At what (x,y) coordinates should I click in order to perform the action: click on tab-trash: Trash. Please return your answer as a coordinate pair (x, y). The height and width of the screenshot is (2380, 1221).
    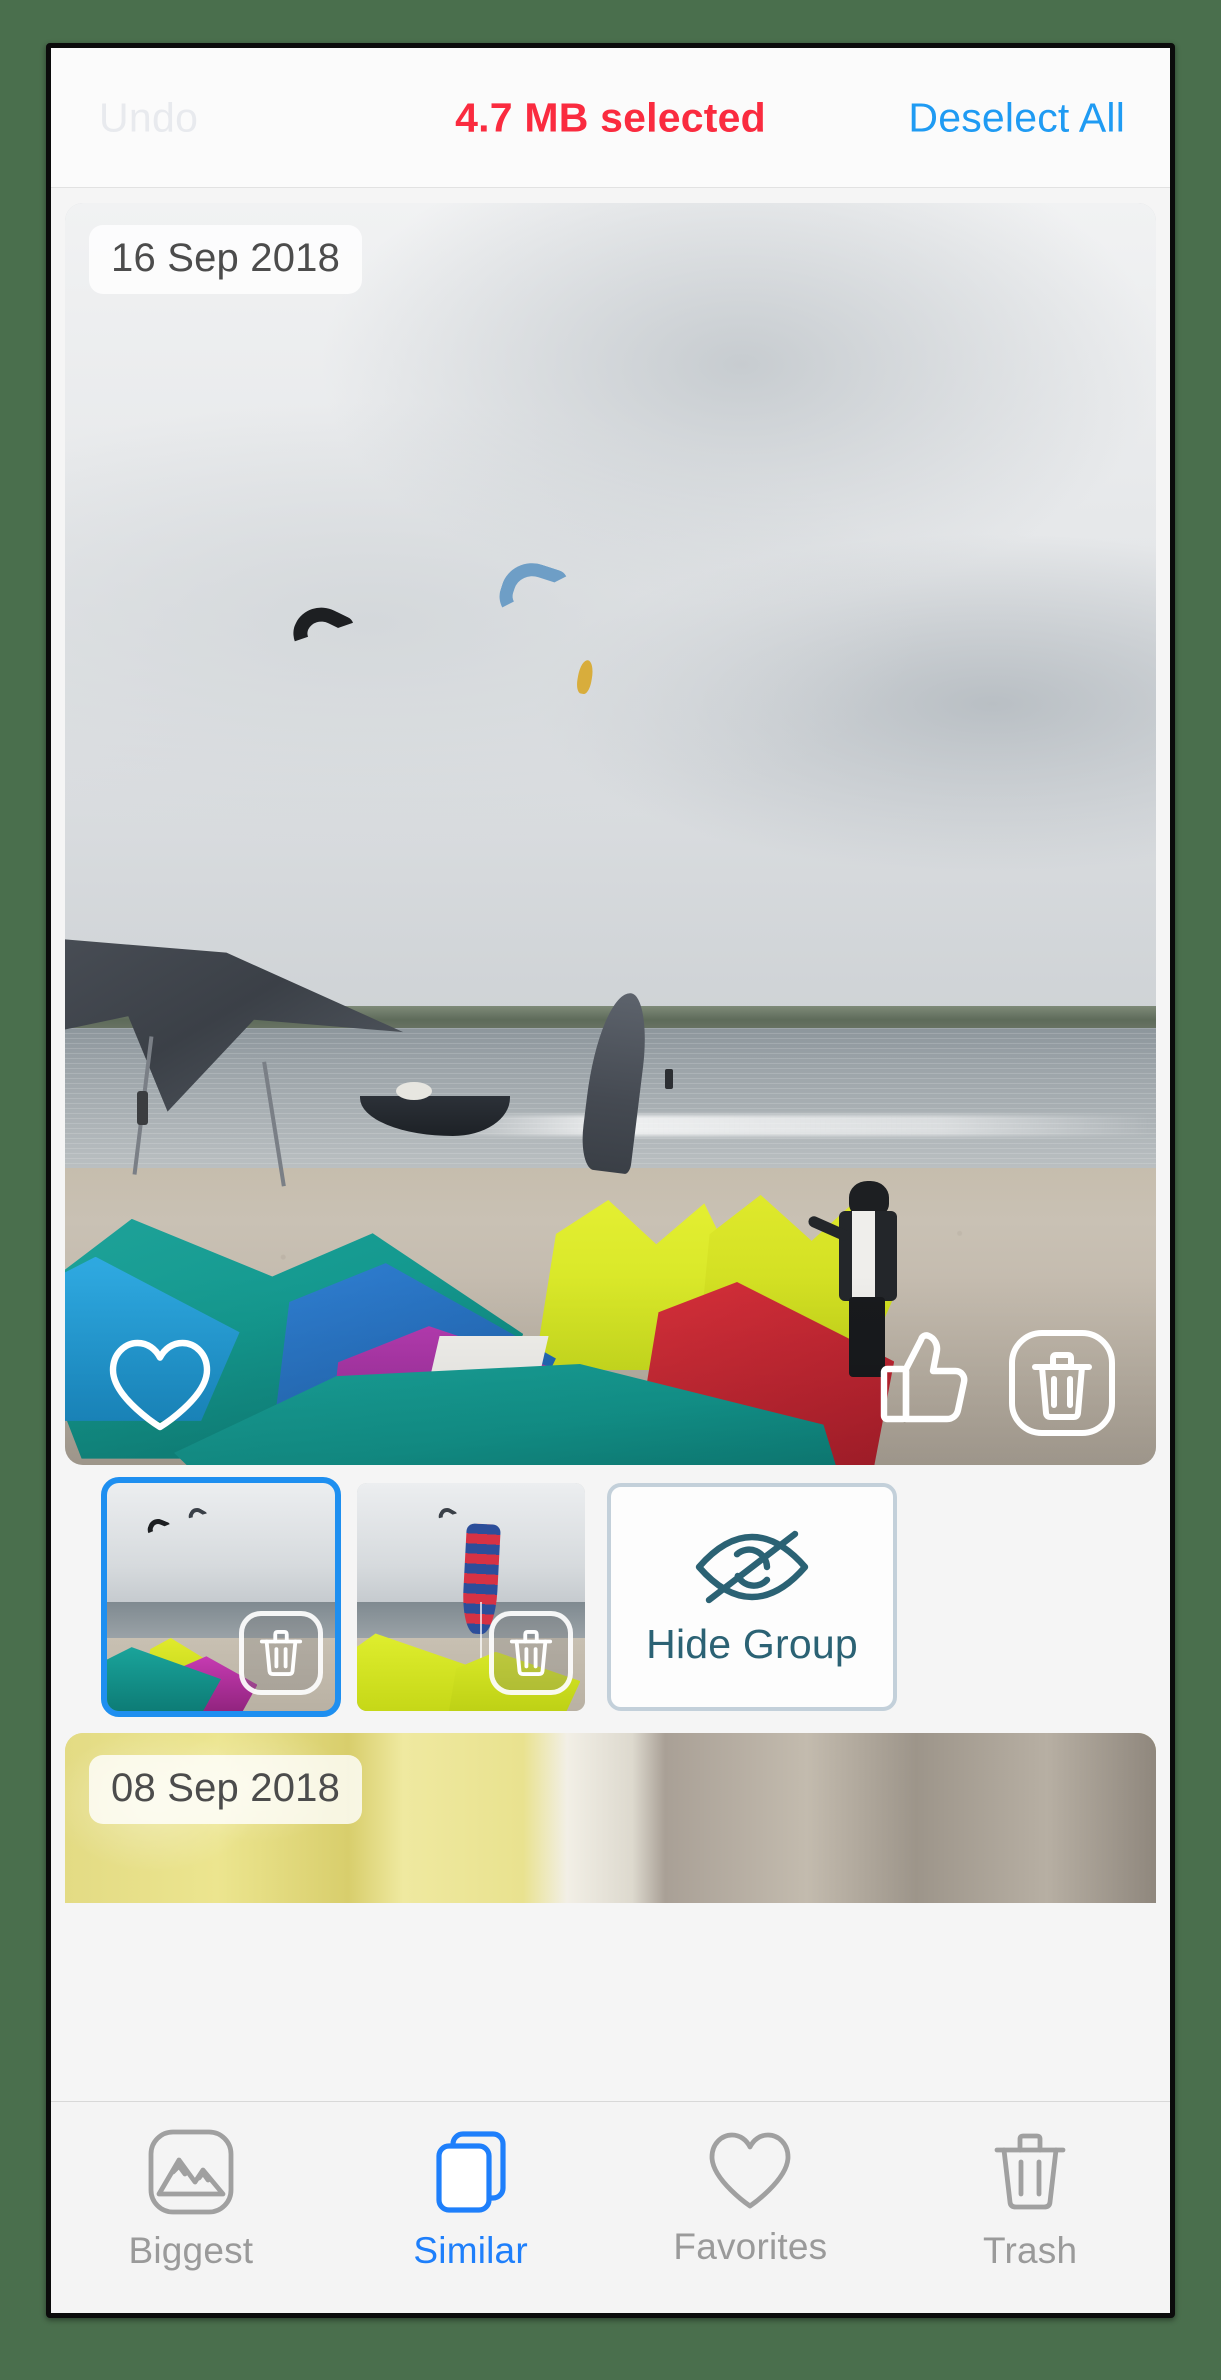
    Looking at the image, I should click on (1030, 2207).